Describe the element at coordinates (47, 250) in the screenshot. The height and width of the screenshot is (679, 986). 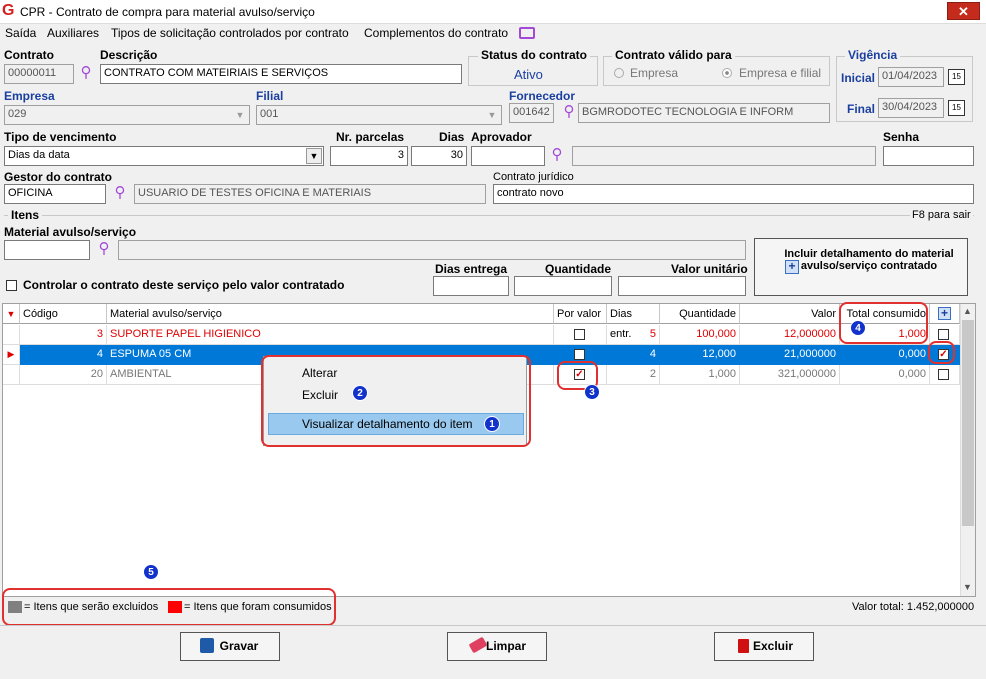
I see `material-code-field` at that location.